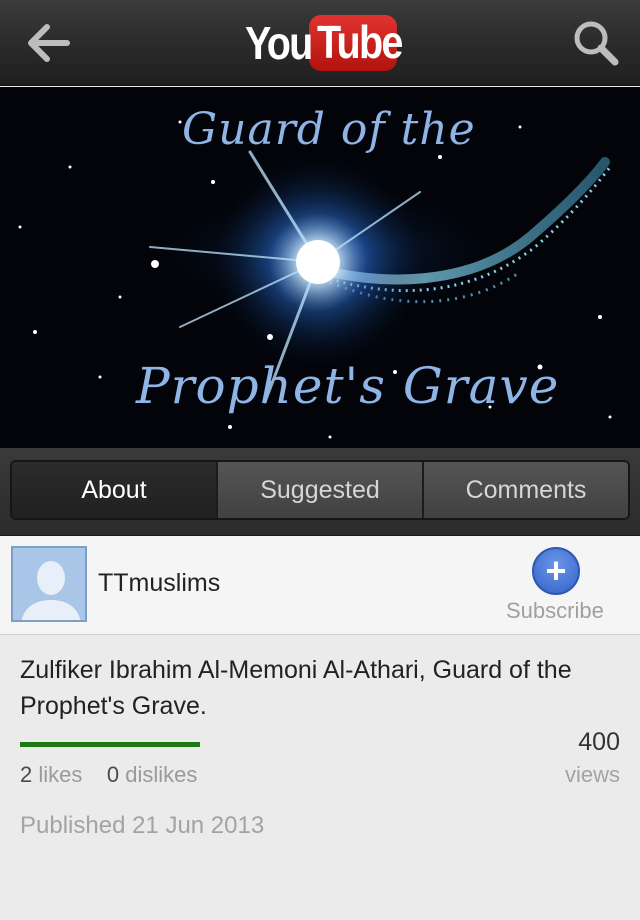 Image resolution: width=640 pixels, height=920 pixels. I want to click on segmented-control: About Suggested Comments, so click(320, 490).